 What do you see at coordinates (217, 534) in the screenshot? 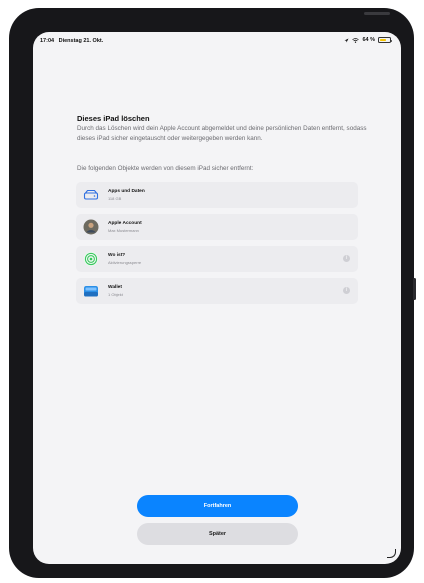
I see `later-button: Später` at bounding box center [217, 534].